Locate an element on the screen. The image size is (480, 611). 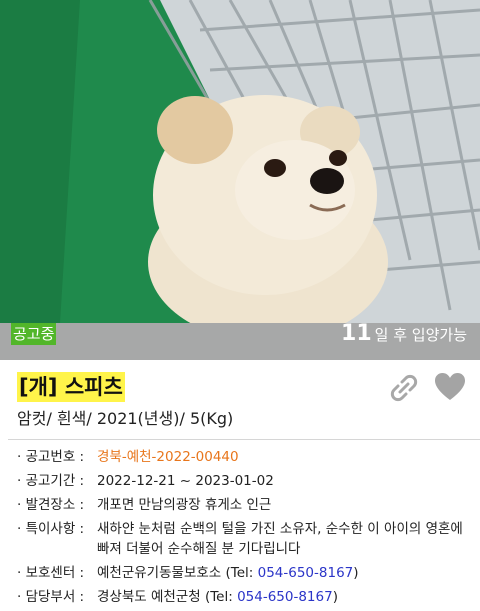
notice-no-label: · 공고번호 : is located at coordinates (51, 457).